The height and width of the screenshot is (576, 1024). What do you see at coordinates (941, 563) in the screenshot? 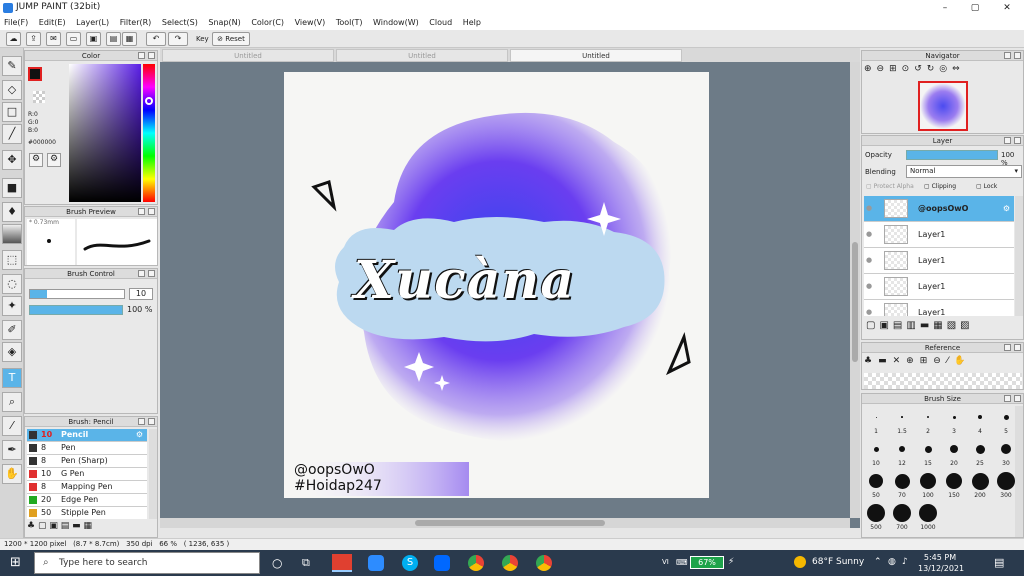
I see `taskbar-clock: 5:45 PM 13/12/2021` at bounding box center [941, 563].